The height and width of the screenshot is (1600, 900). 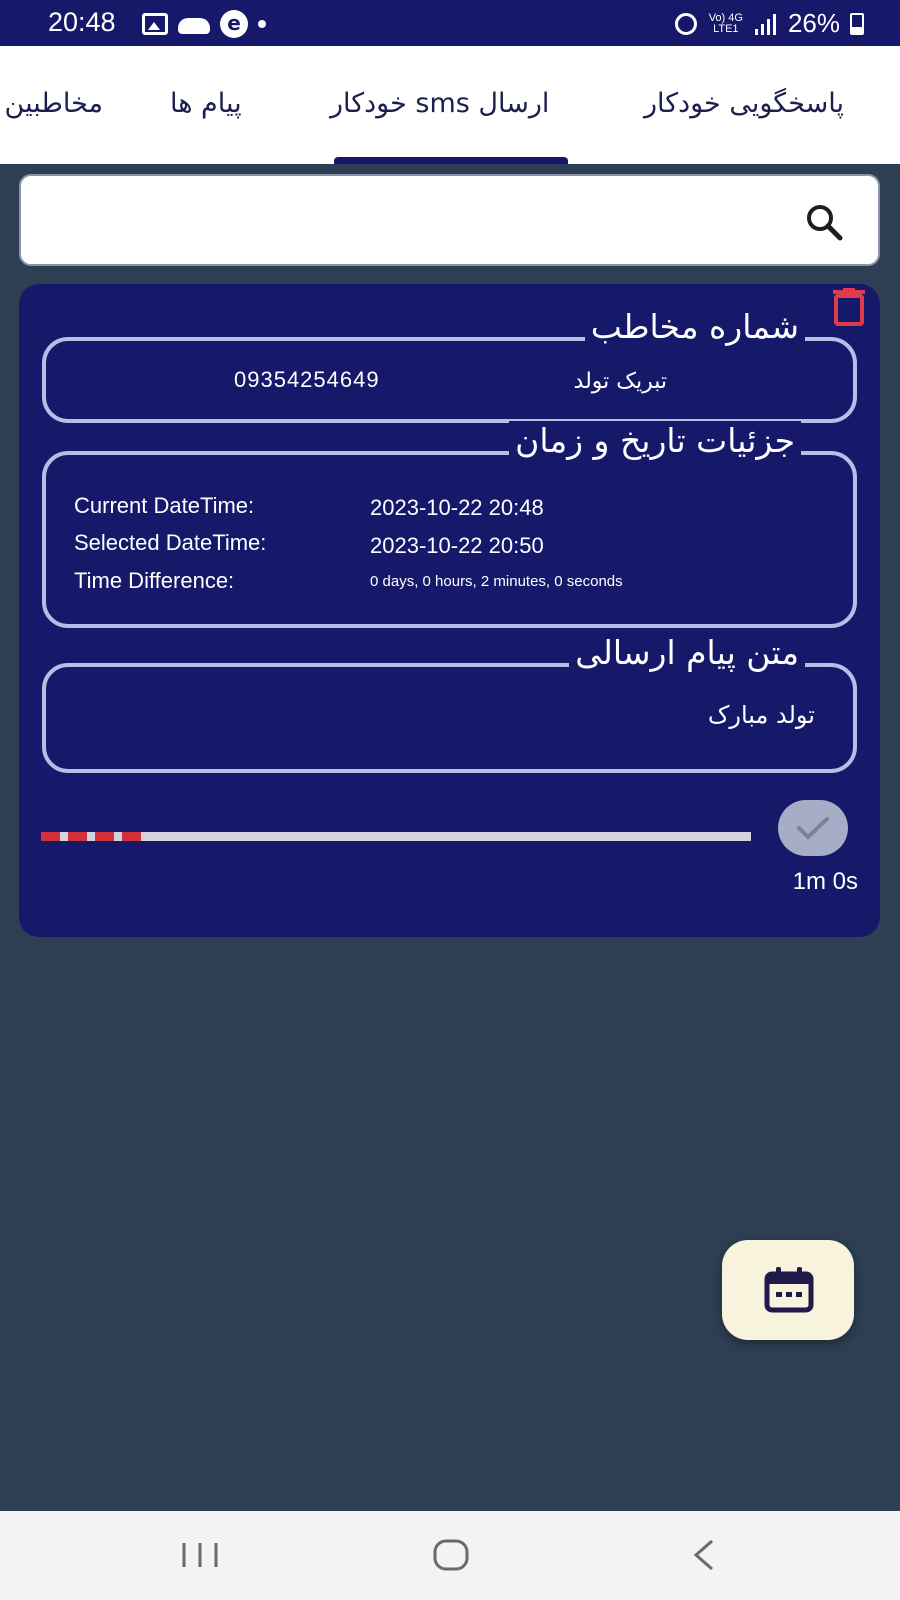 What do you see at coordinates (849, 307) in the screenshot?
I see `trash-icon` at bounding box center [849, 307].